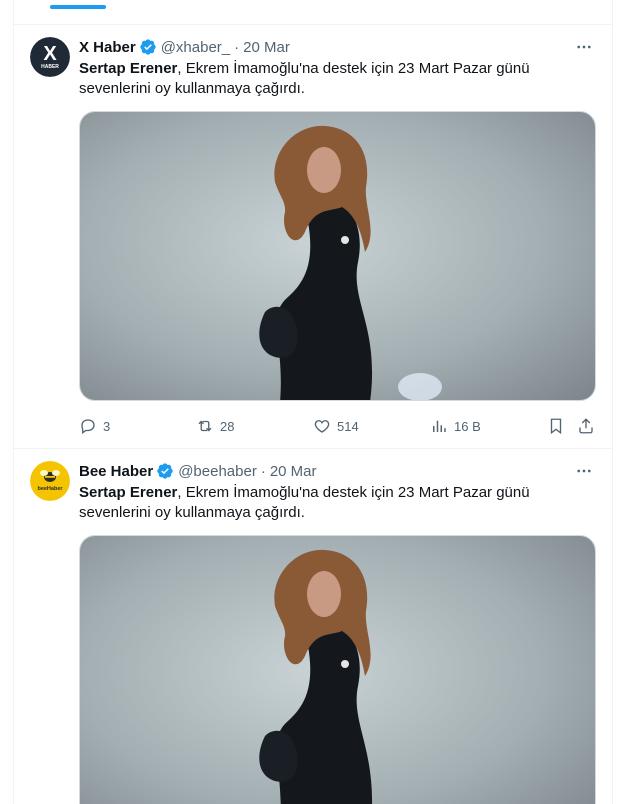  I want to click on active-tab-indicator, so click(78, 7).